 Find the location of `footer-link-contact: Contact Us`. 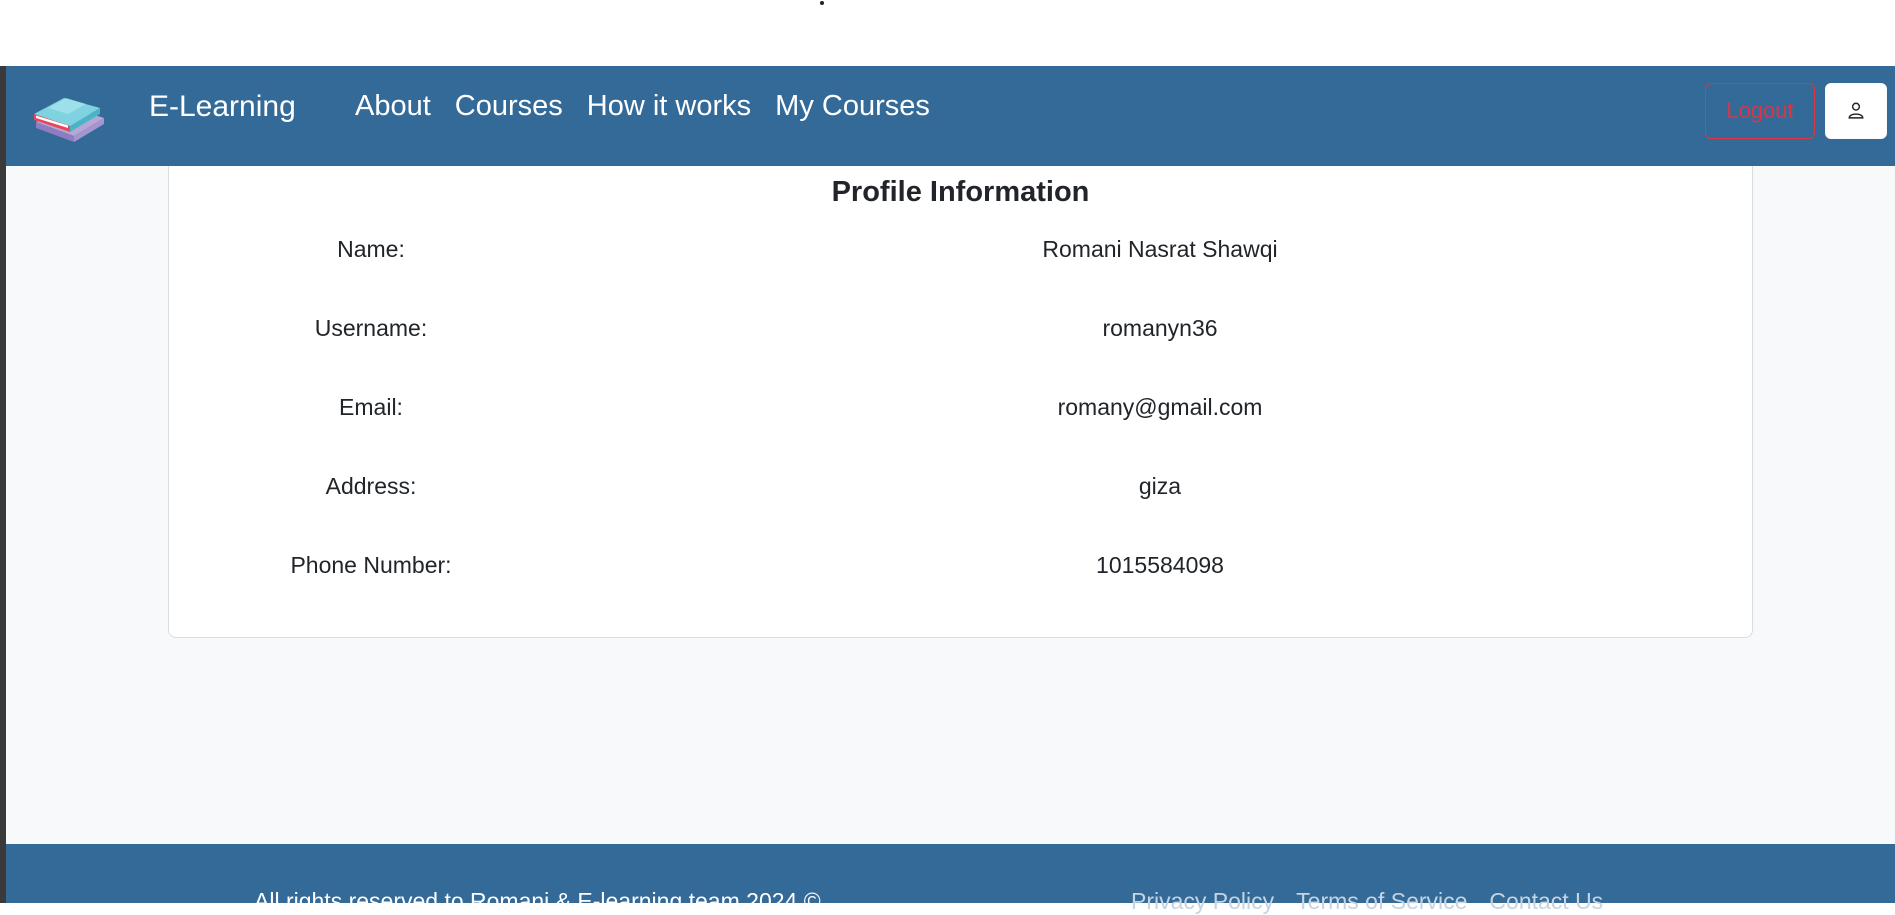

footer-link-contact: Contact Us is located at coordinates (1546, 901).